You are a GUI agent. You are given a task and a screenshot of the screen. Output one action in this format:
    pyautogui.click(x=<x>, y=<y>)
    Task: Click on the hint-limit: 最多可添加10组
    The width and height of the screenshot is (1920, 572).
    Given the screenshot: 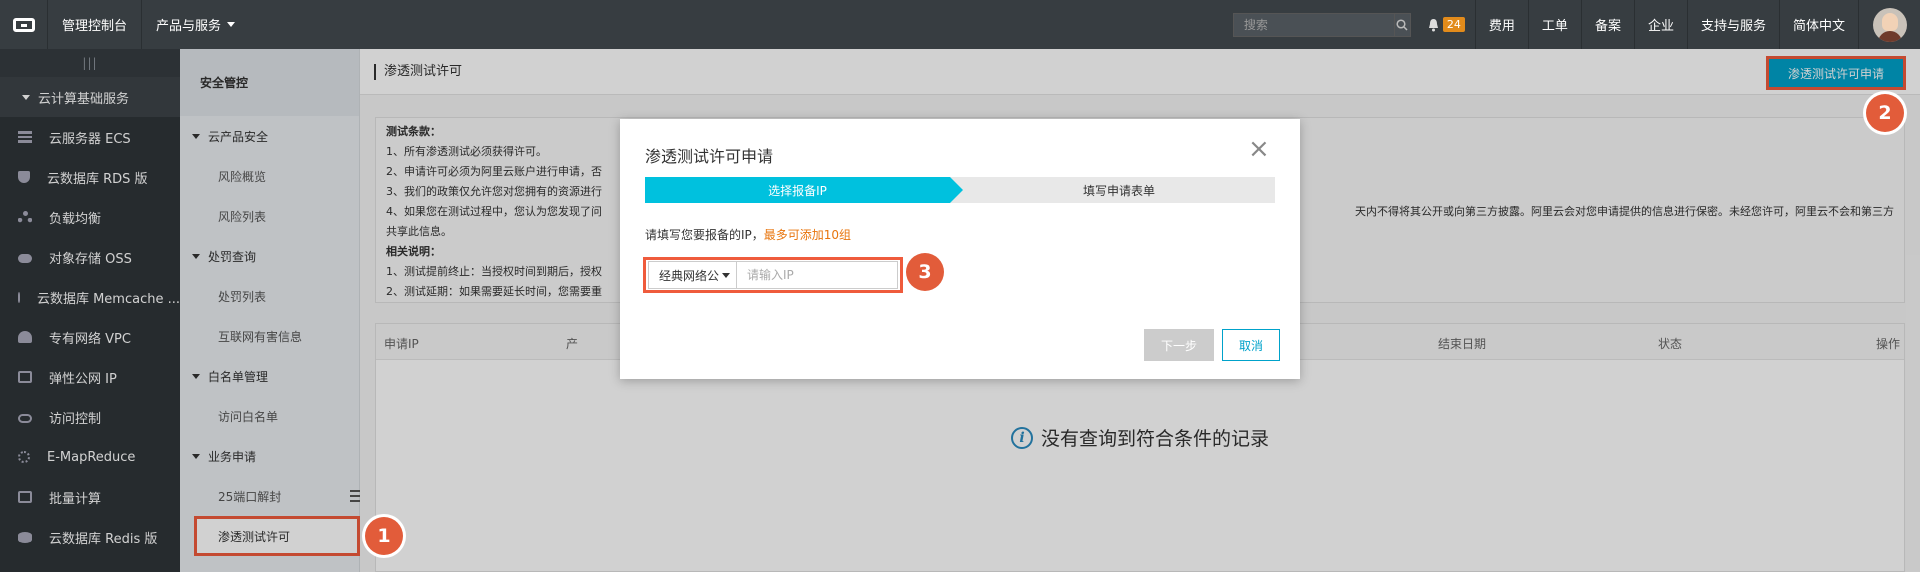 What is the action you would take?
    pyautogui.click(x=807, y=235)
    